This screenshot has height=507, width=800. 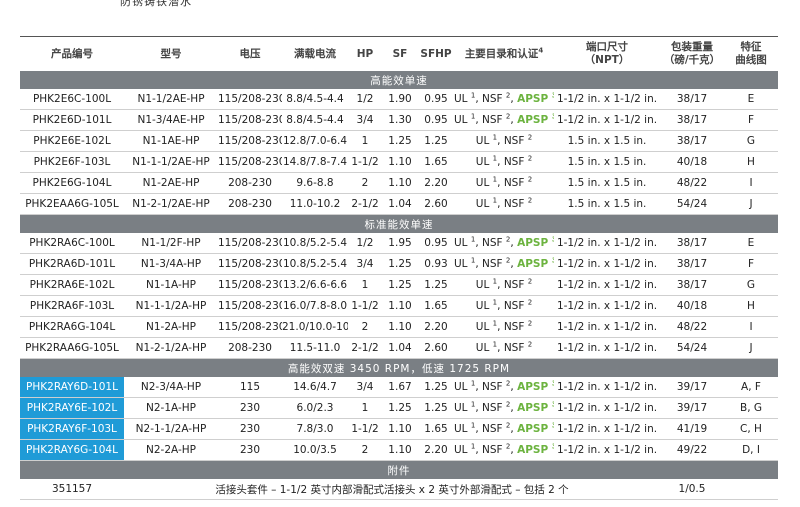 I want to click on accessory-curve, so click(x=751, y=489).